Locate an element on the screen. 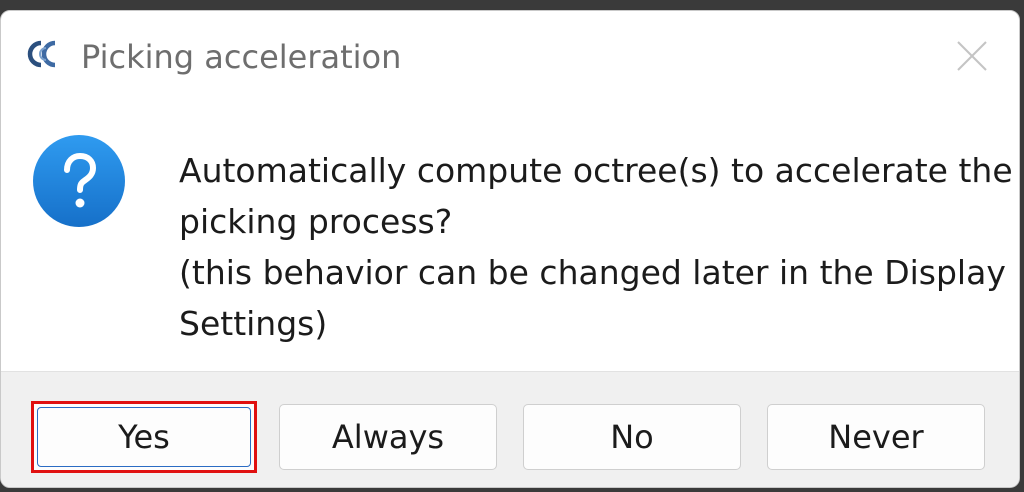 The height and width of the screenshot is (492, 1024). dialog-title: Picking acceleration is located at coordinates (241, 57).